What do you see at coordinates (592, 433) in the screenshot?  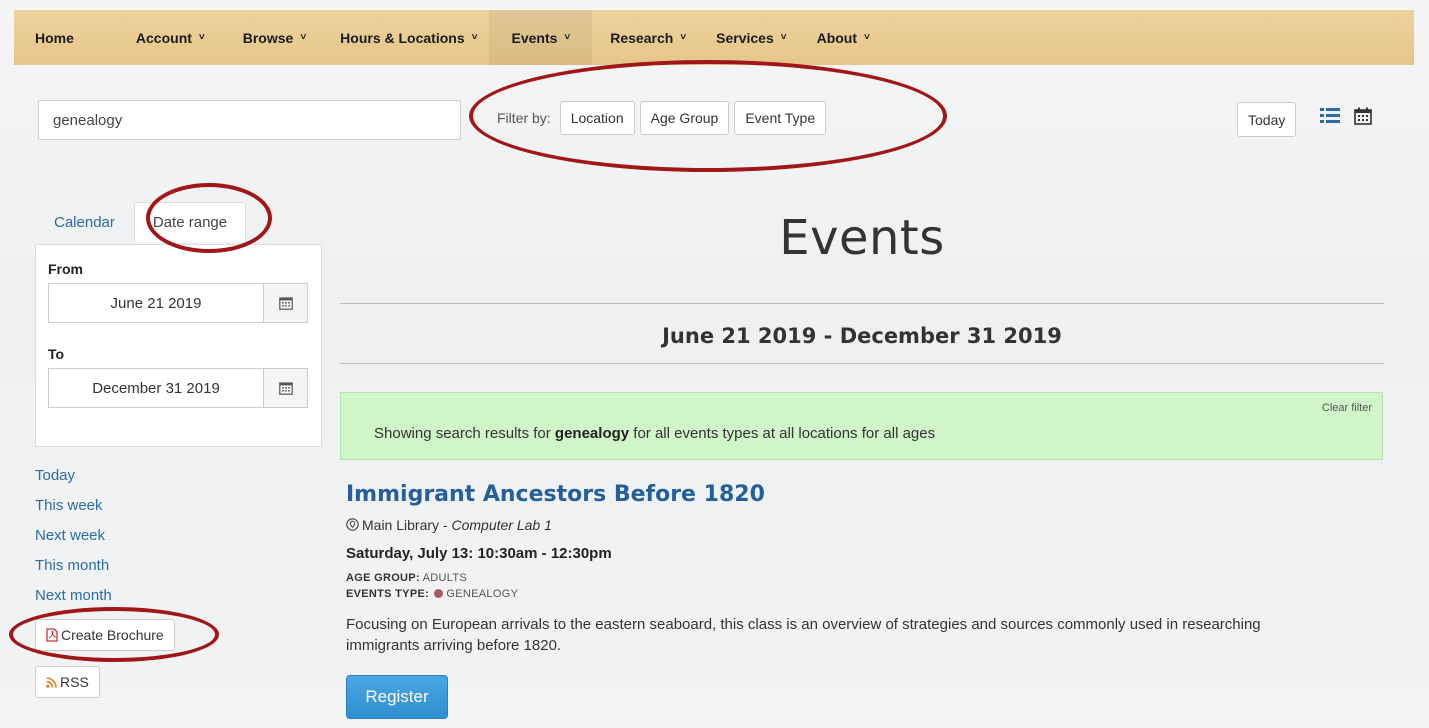 I see `search-term: genealogy` at bounding box center [592, 433].